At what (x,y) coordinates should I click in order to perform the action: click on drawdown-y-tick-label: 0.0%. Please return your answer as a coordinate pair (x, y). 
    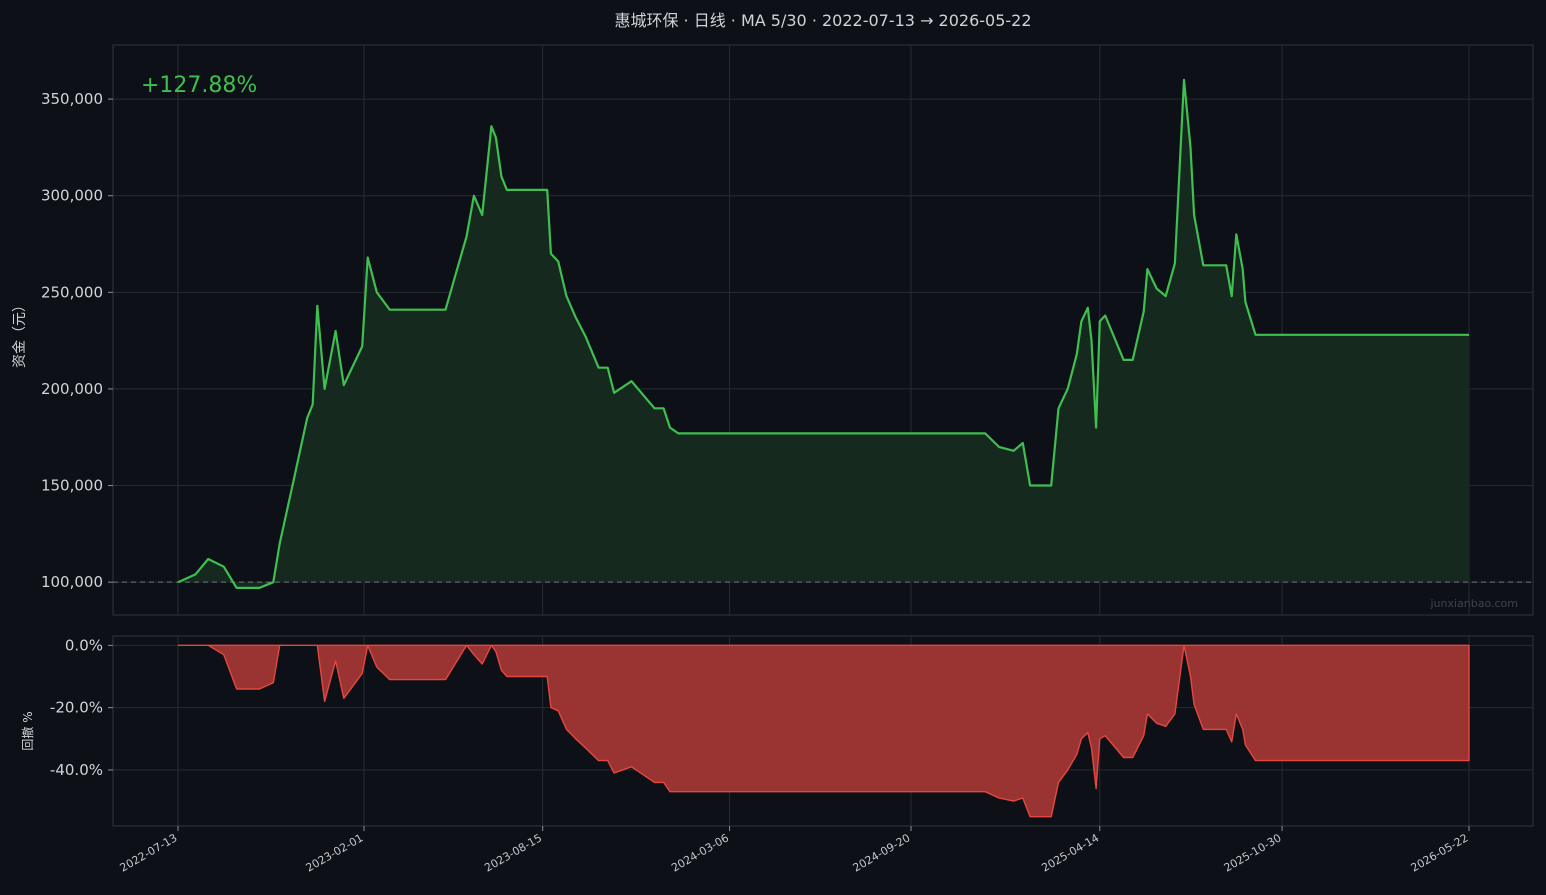
    Looking at the image, I should click on (84, 645).